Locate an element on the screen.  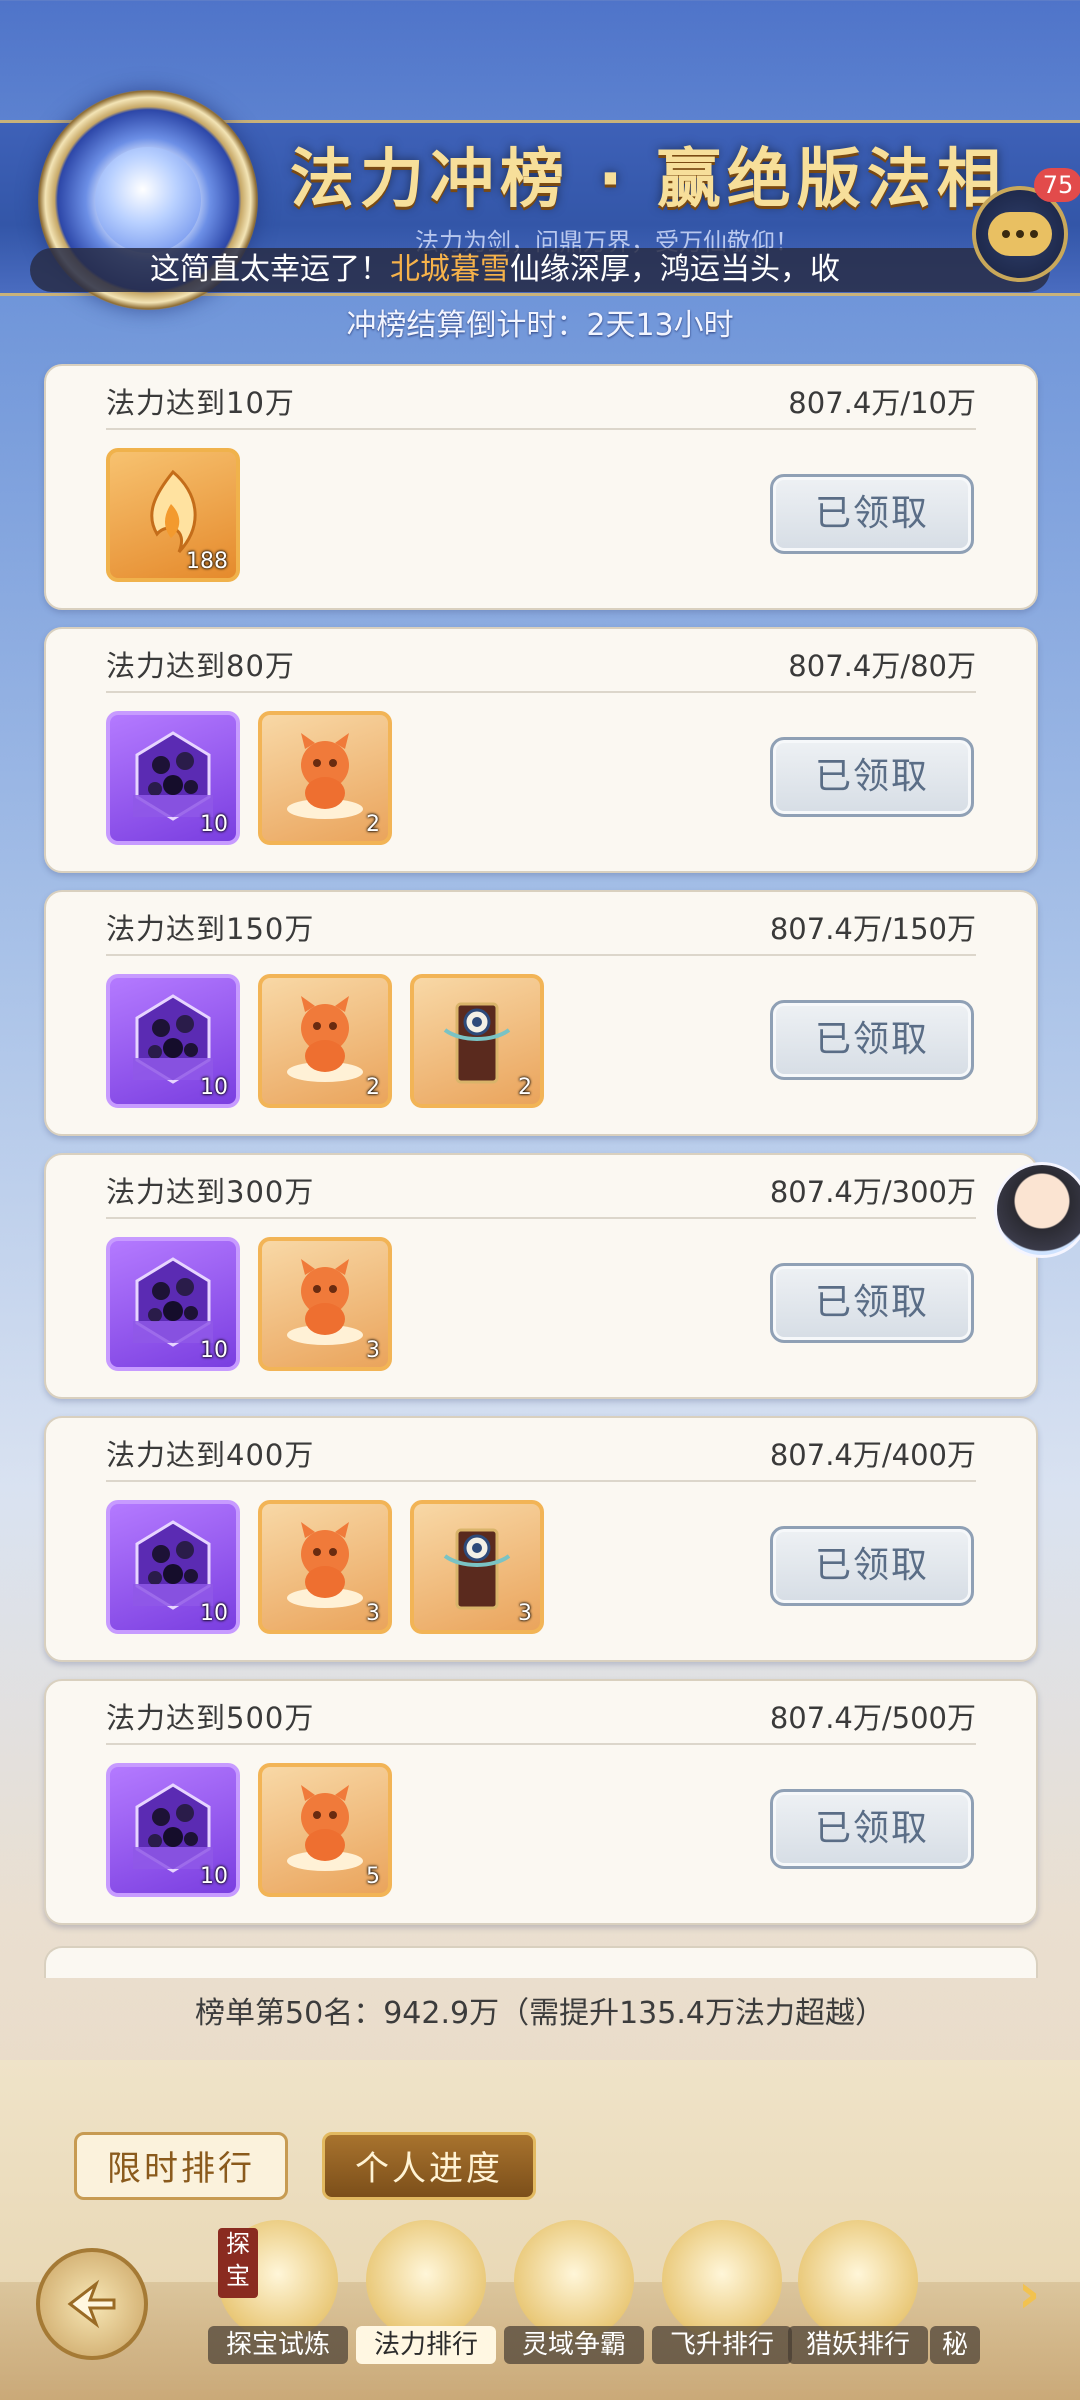
tier-card: 法力达到10万 807.4万/10万 188 已领取 is located at coordinates (541, 487).